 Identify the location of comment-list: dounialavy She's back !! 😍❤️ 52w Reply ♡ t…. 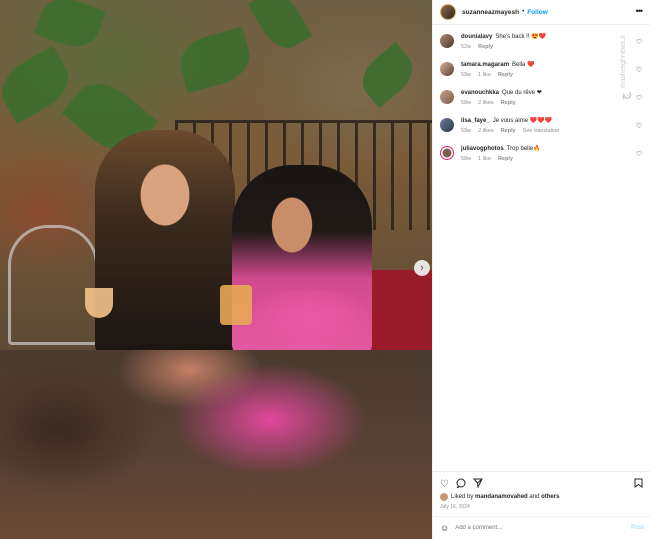
(541, 93).